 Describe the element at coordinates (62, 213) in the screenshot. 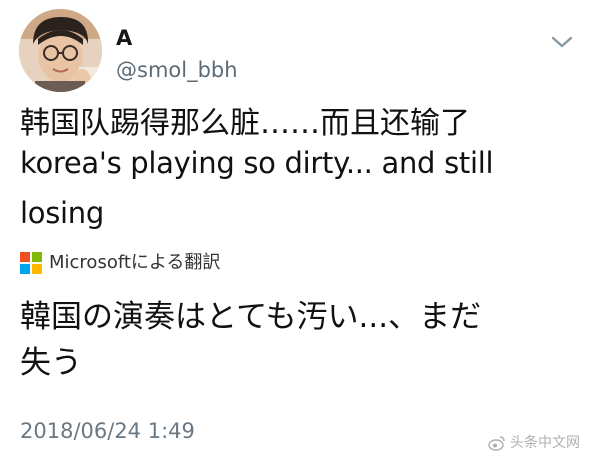

I see `tweet-text-line: losing` at that location.